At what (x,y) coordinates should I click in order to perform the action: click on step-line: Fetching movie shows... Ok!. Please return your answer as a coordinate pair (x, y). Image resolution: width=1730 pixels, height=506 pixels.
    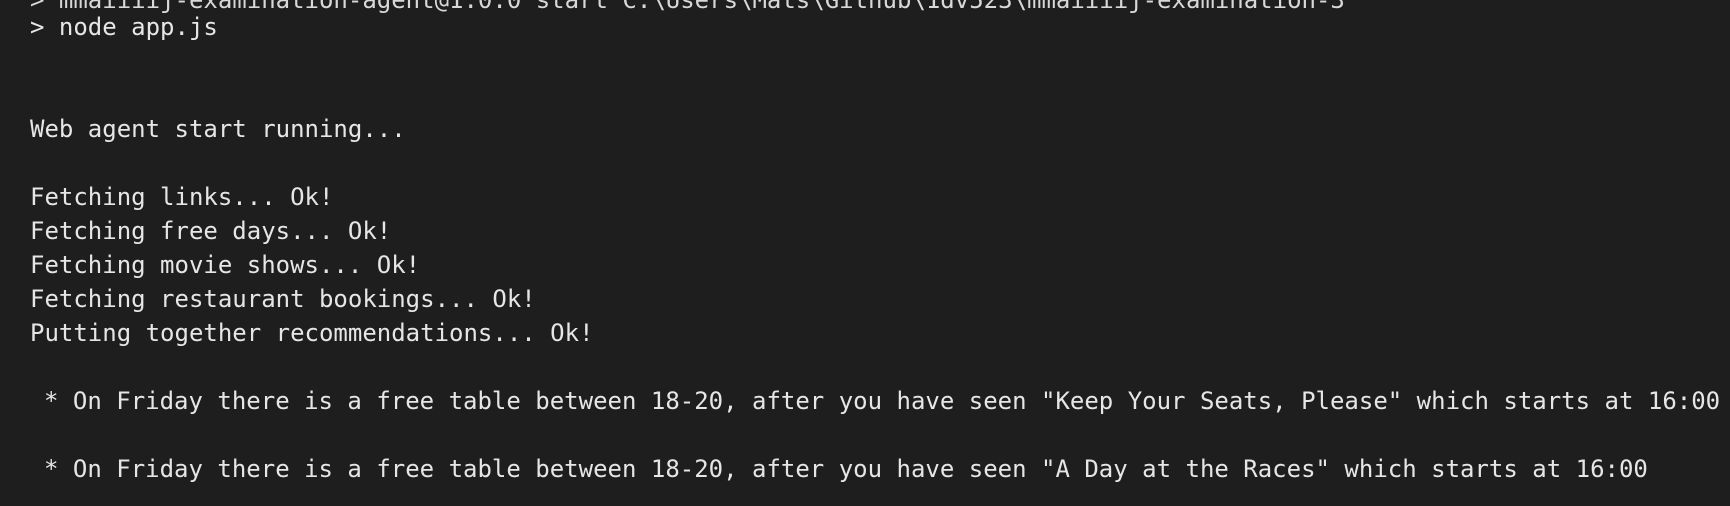
    Looking at the image, I should click on (225, 265).